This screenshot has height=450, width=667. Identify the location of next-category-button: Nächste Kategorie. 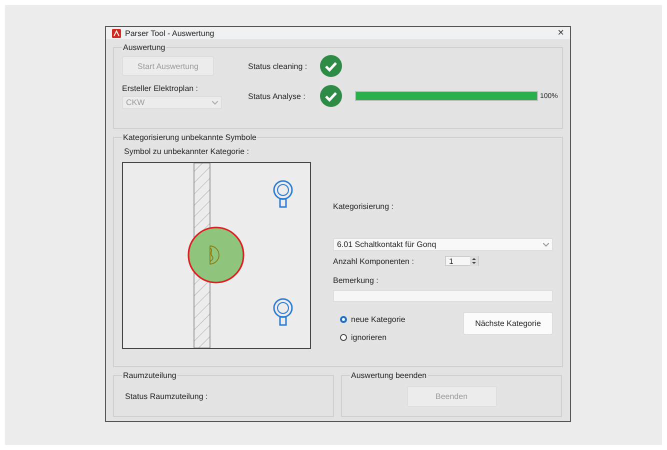
(508, 323).